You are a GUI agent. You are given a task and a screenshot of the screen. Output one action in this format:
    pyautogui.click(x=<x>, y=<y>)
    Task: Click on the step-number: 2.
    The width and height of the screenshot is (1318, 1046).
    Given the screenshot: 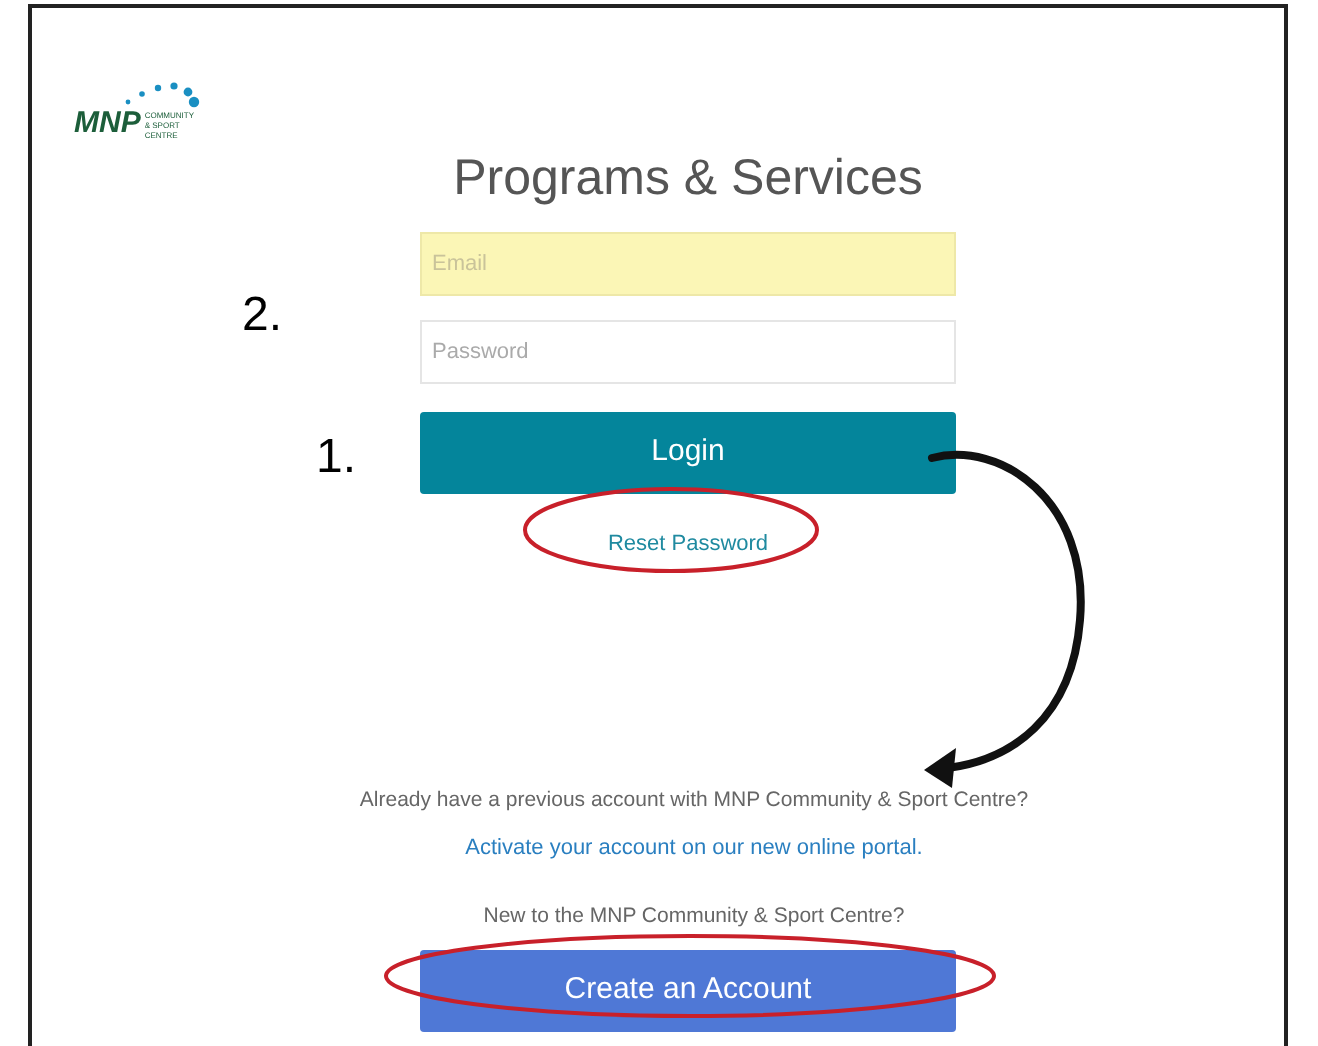 What is the action you would take?
    pyautogui.click(x=262, y=316)
    